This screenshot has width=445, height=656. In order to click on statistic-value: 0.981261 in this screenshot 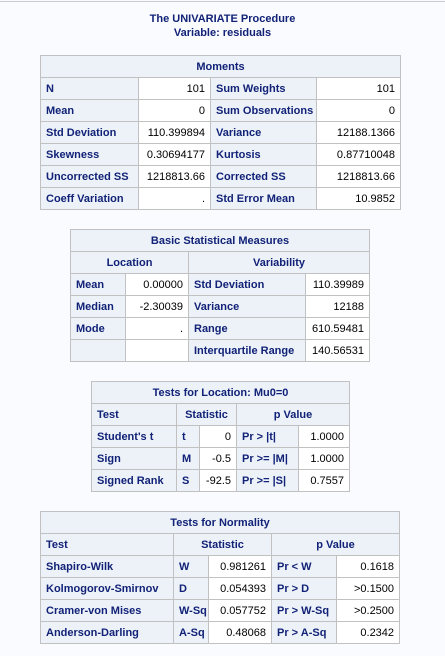, I will do `click(240, 566)`.